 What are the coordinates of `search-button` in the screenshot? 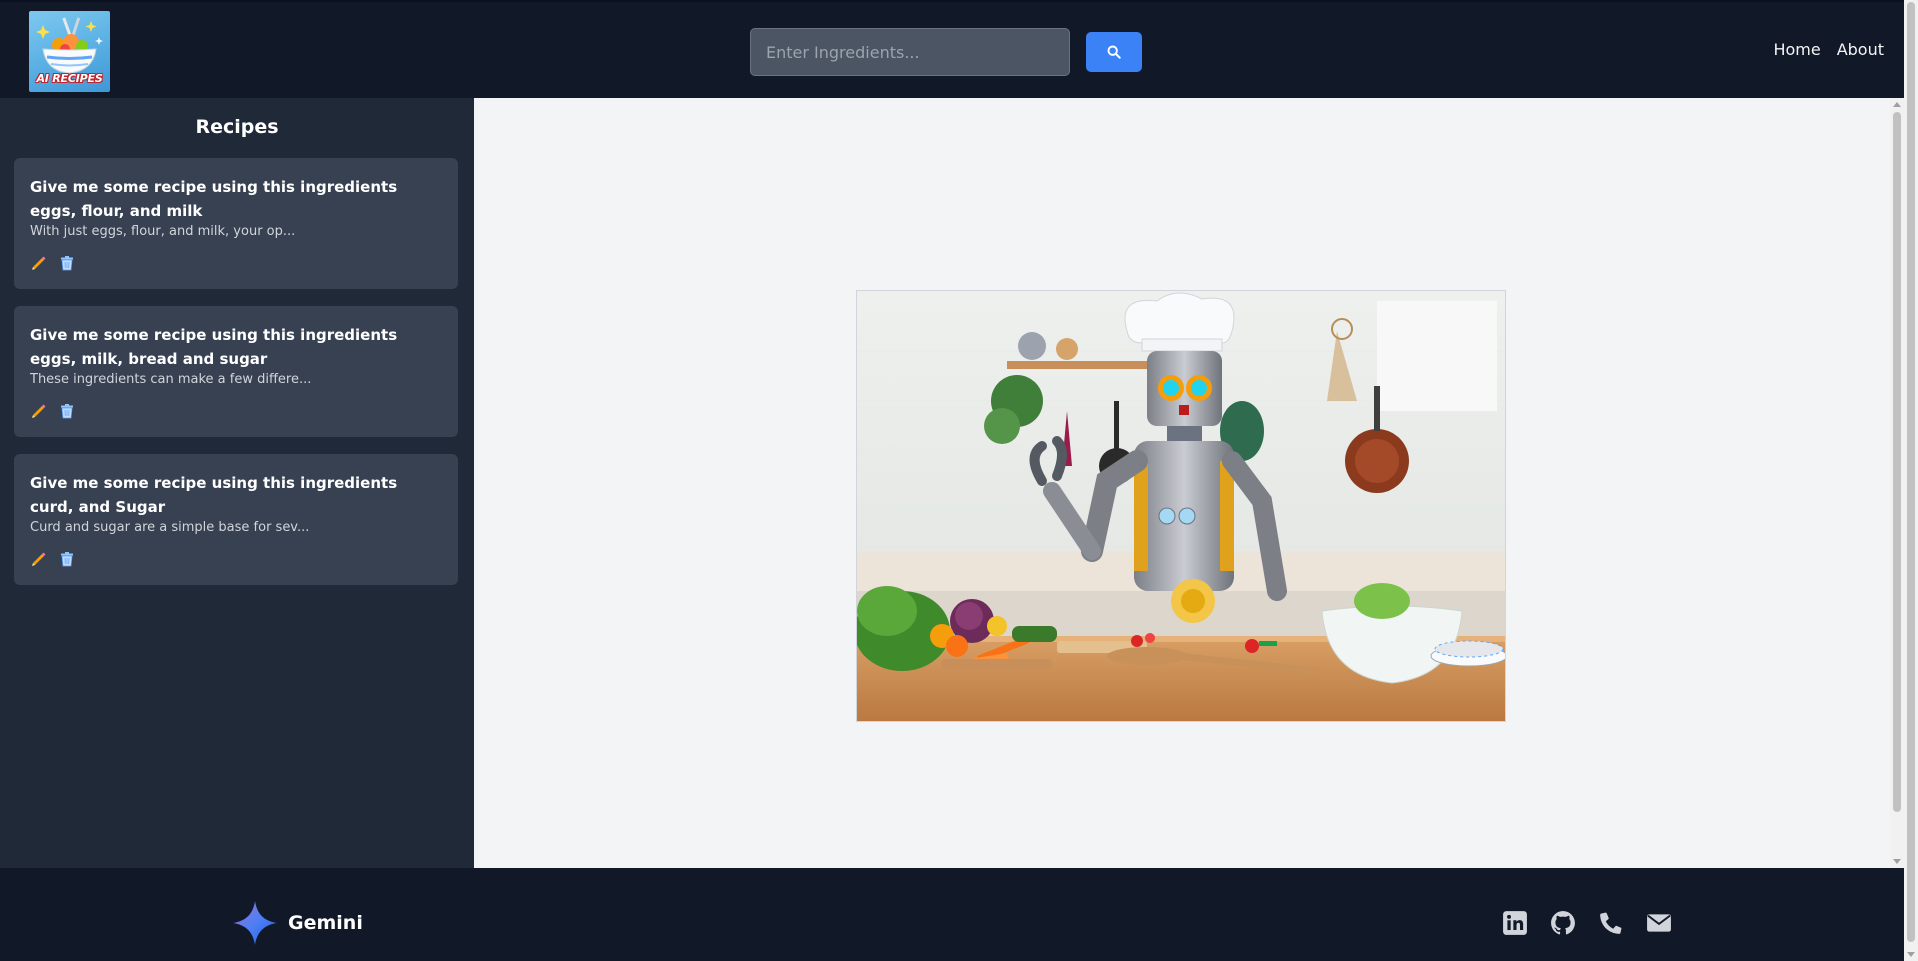 It's located at (1114, 52).